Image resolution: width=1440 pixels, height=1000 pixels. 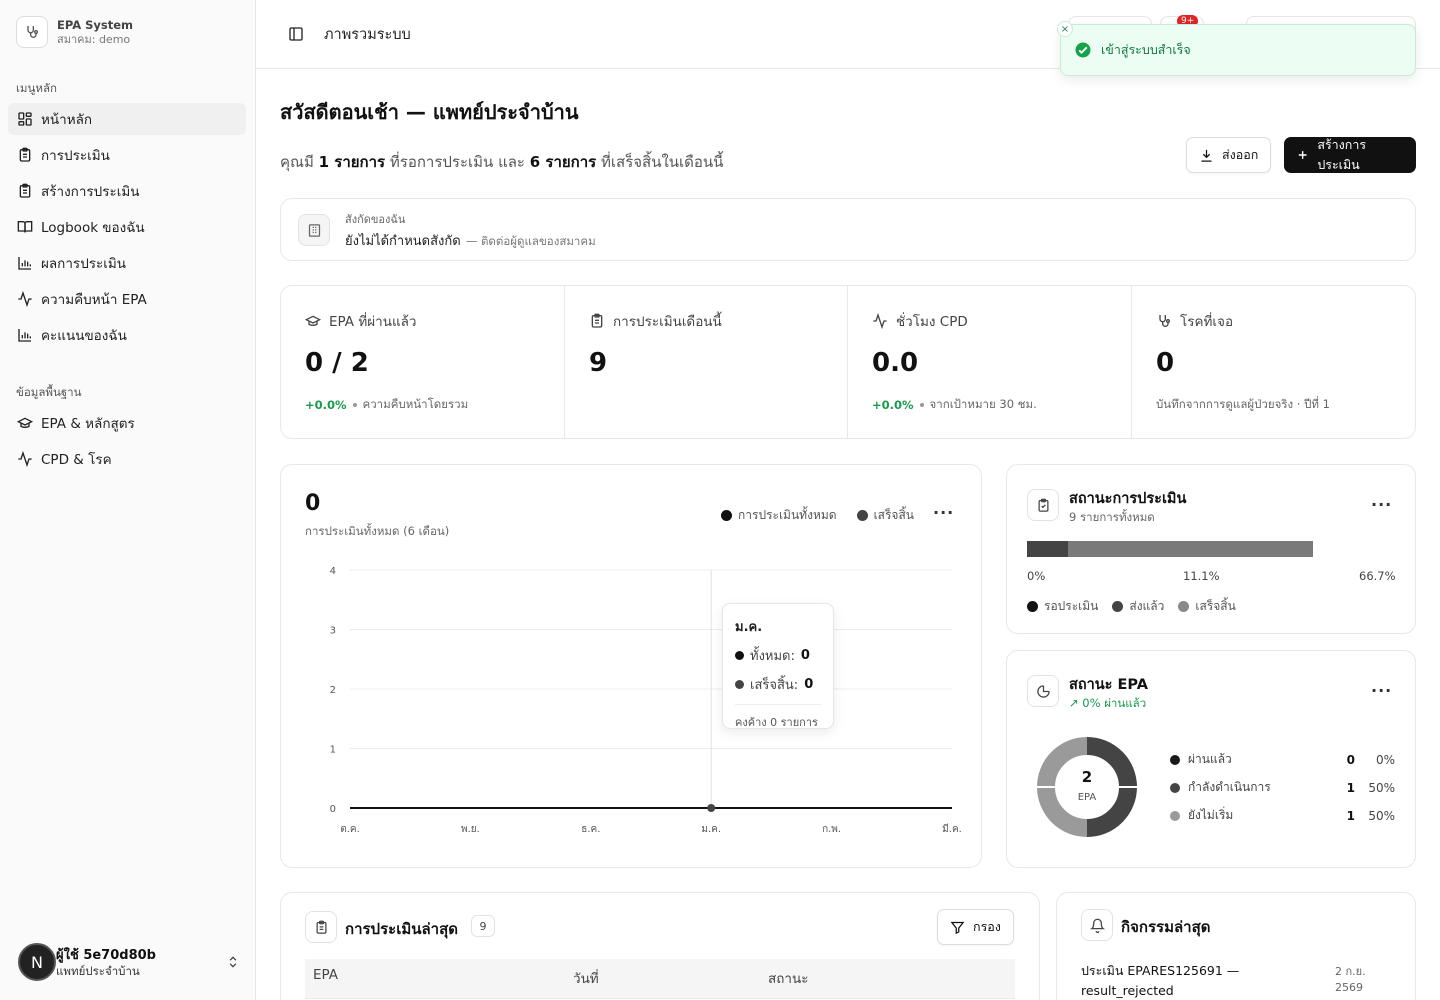 What do you see at coordinates (943, 512) in the screenshot?
I see `chart-more-button: ···` at bounding box center [943, 512].